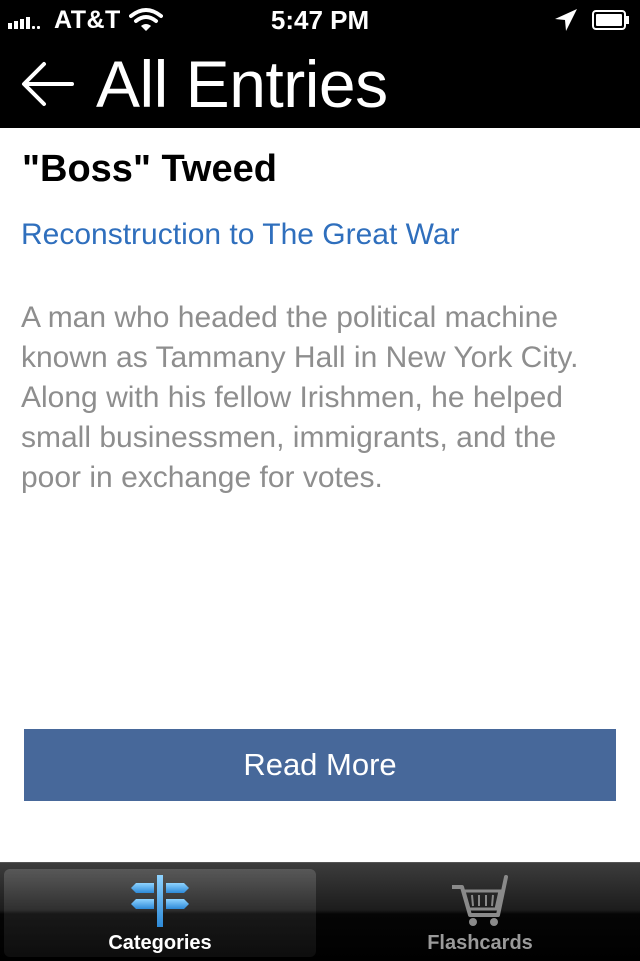 Image resolution: width=640 pixels, height=961 pixels. Describe the element at coordinates (48, 84) in the screenshot. I see `back-arrow-icon` at that location.